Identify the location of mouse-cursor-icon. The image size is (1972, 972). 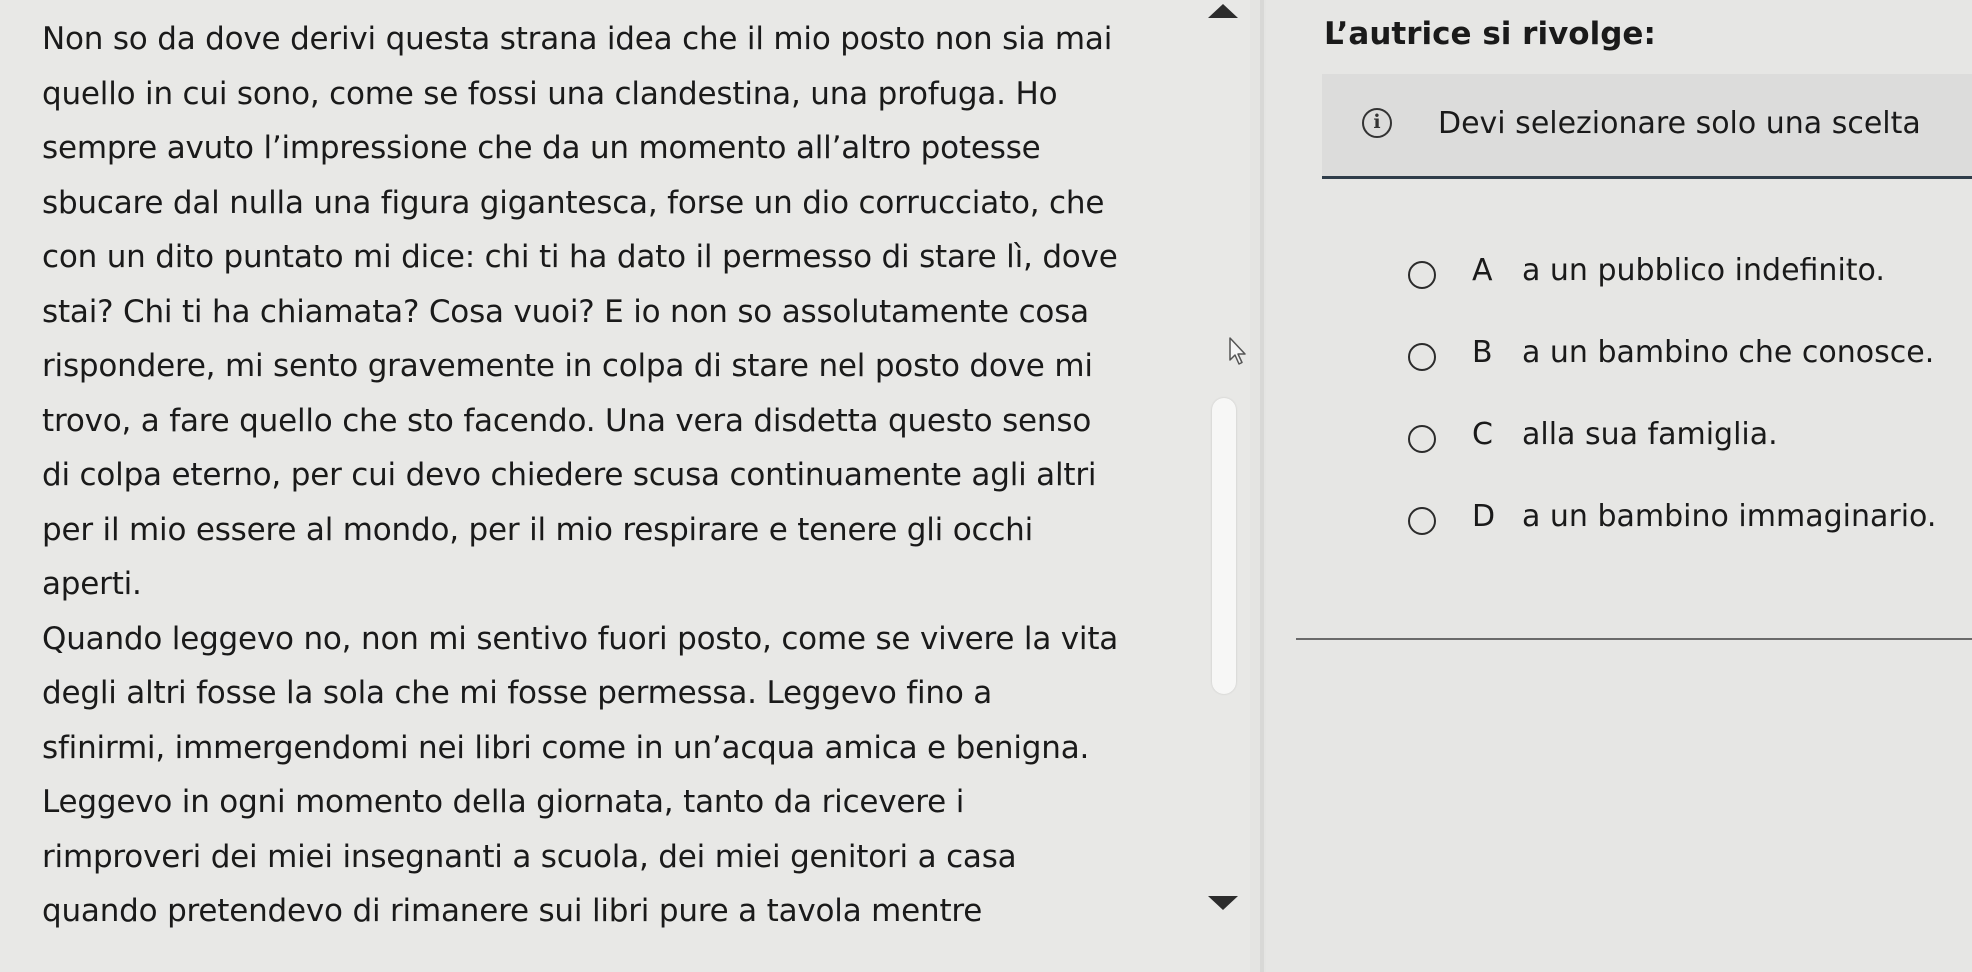
(1237, 351).